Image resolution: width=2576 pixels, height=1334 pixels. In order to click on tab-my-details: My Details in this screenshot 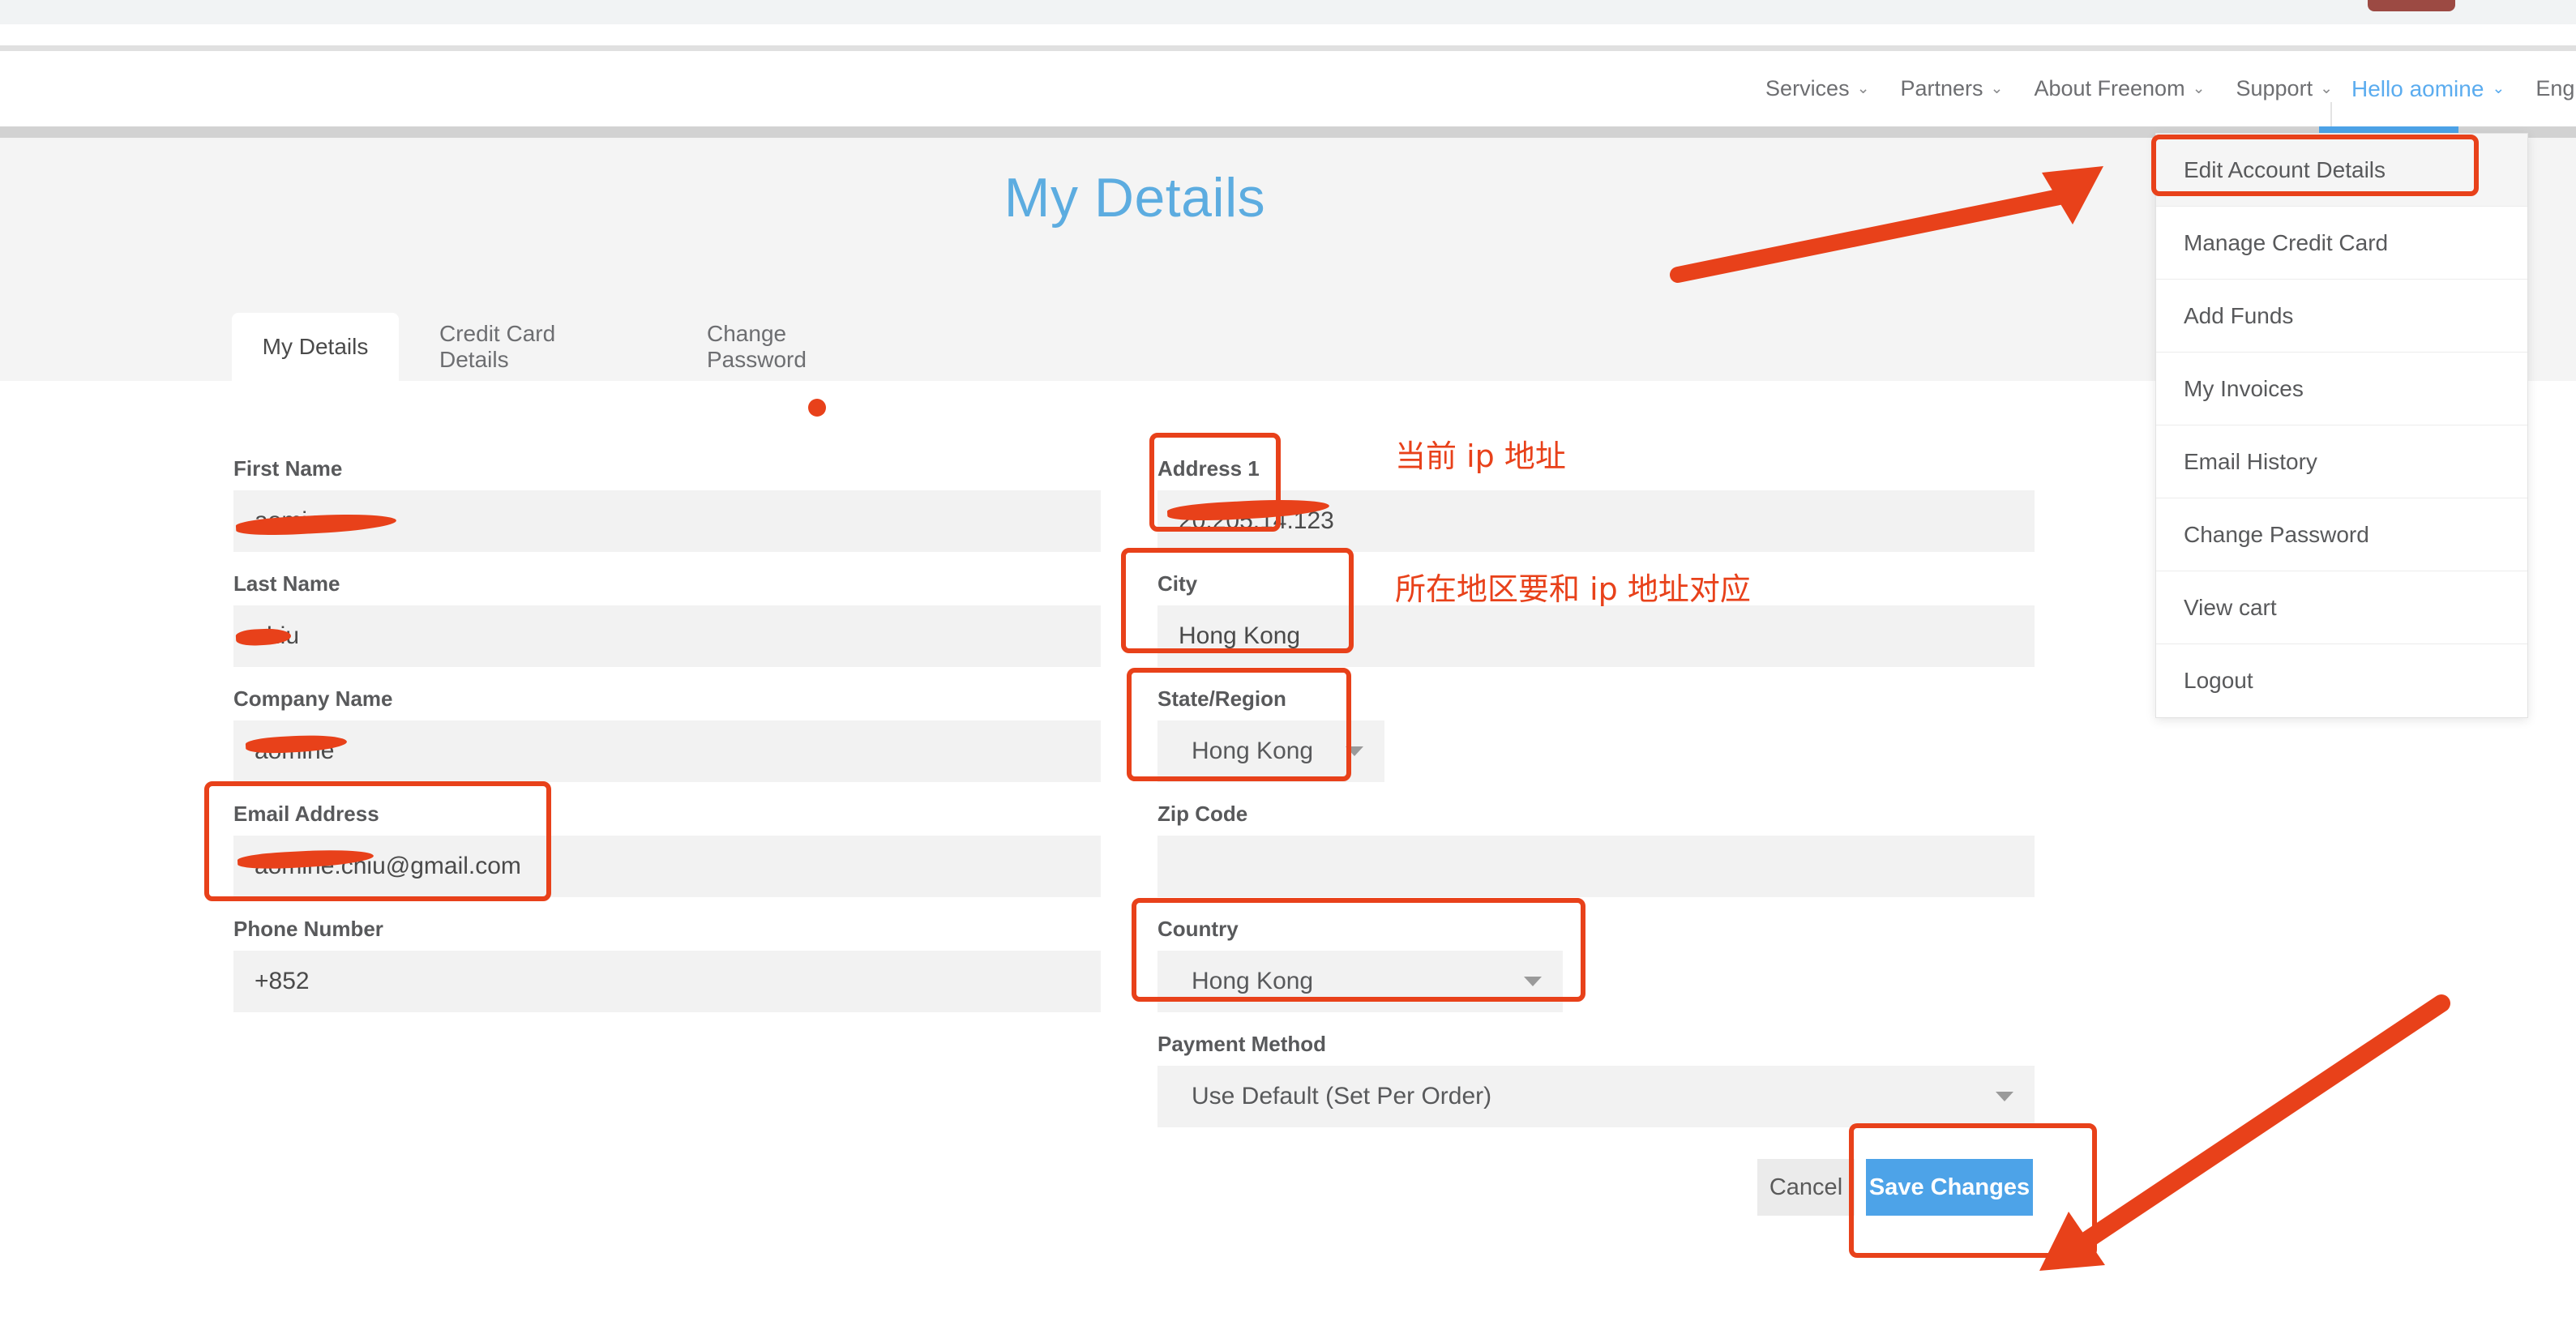, I will do `click(315, 347)`.